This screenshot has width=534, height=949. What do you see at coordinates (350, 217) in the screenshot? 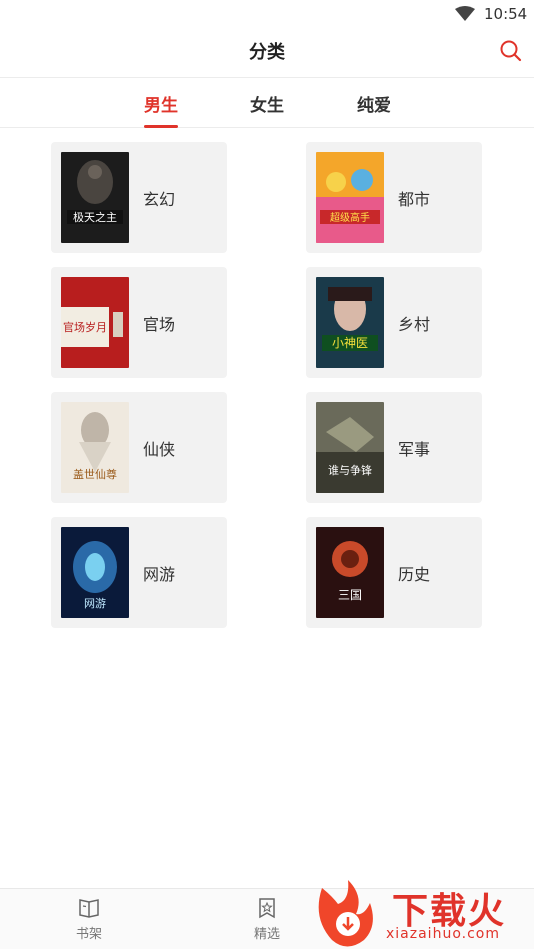
I see `svg-text: 超级高手` at bounding box center [350, 217].